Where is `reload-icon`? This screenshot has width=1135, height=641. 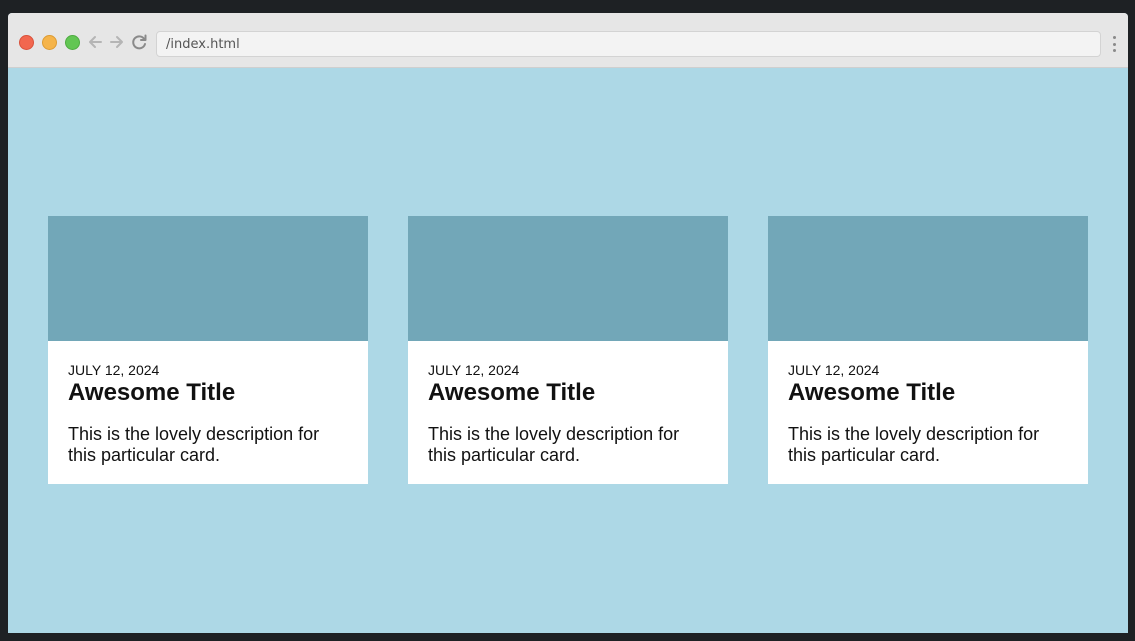 reload-icon is located at coordinates (139, 42).